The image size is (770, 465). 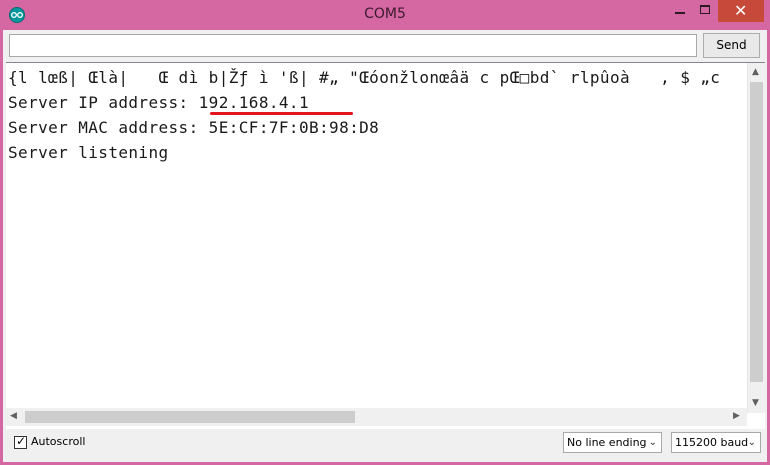 I want to click on maximize-button, so click(x=705, y=11).